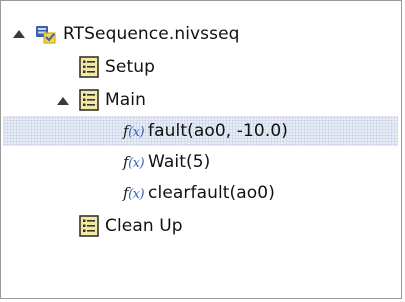 The width and height of the screenshot is (405, 302). Describe the element at coordinates (63, 101) in the screenshot. I see `expander-main-arrow-icon` at that location.